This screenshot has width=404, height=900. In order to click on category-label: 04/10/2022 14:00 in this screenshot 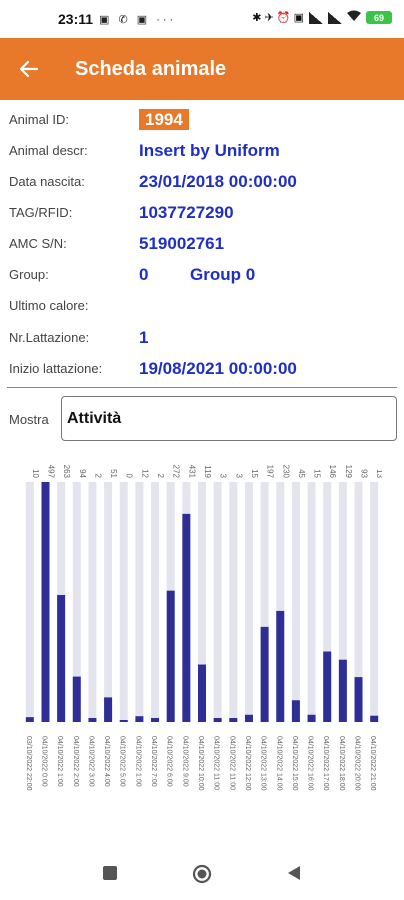, I will do `click(278, 763)`.